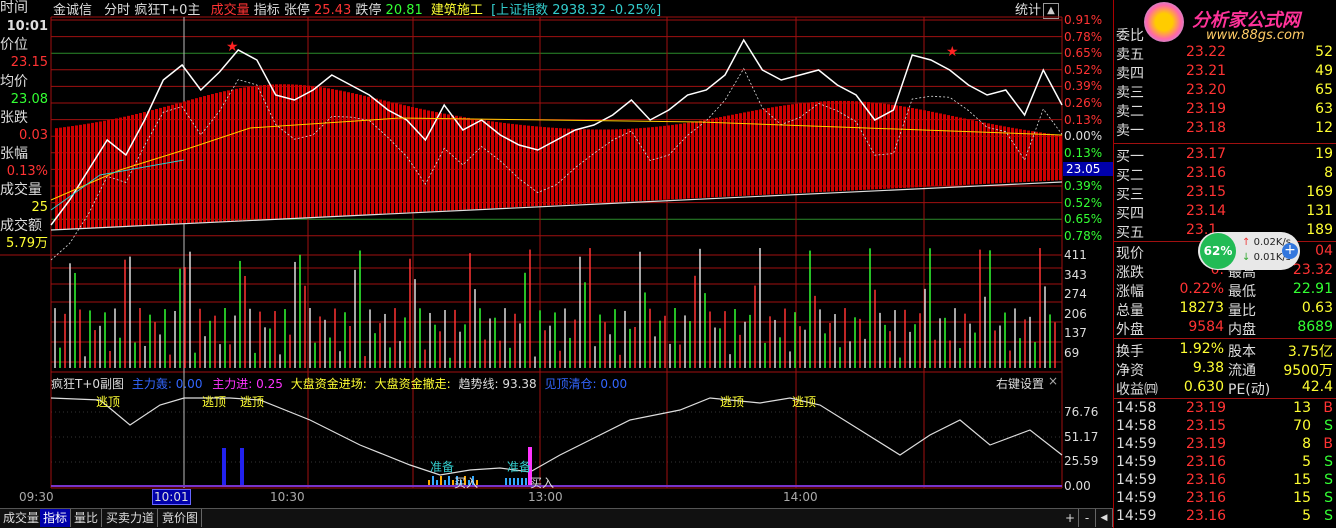 This screenshot has width=1336, height=528. I want to click on tab-volume: 成交量, so click(22, 518).